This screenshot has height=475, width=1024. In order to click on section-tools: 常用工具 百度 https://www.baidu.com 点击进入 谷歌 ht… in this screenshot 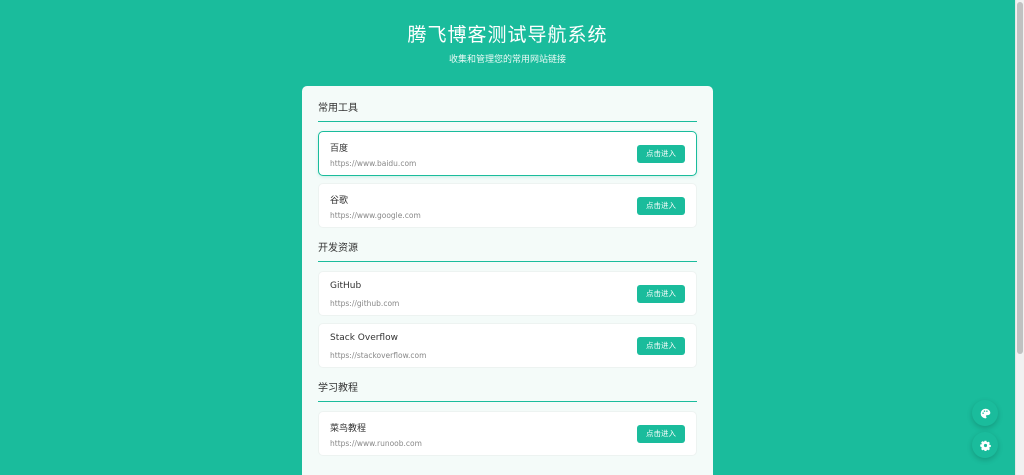, I will do `click(507, 165)`.